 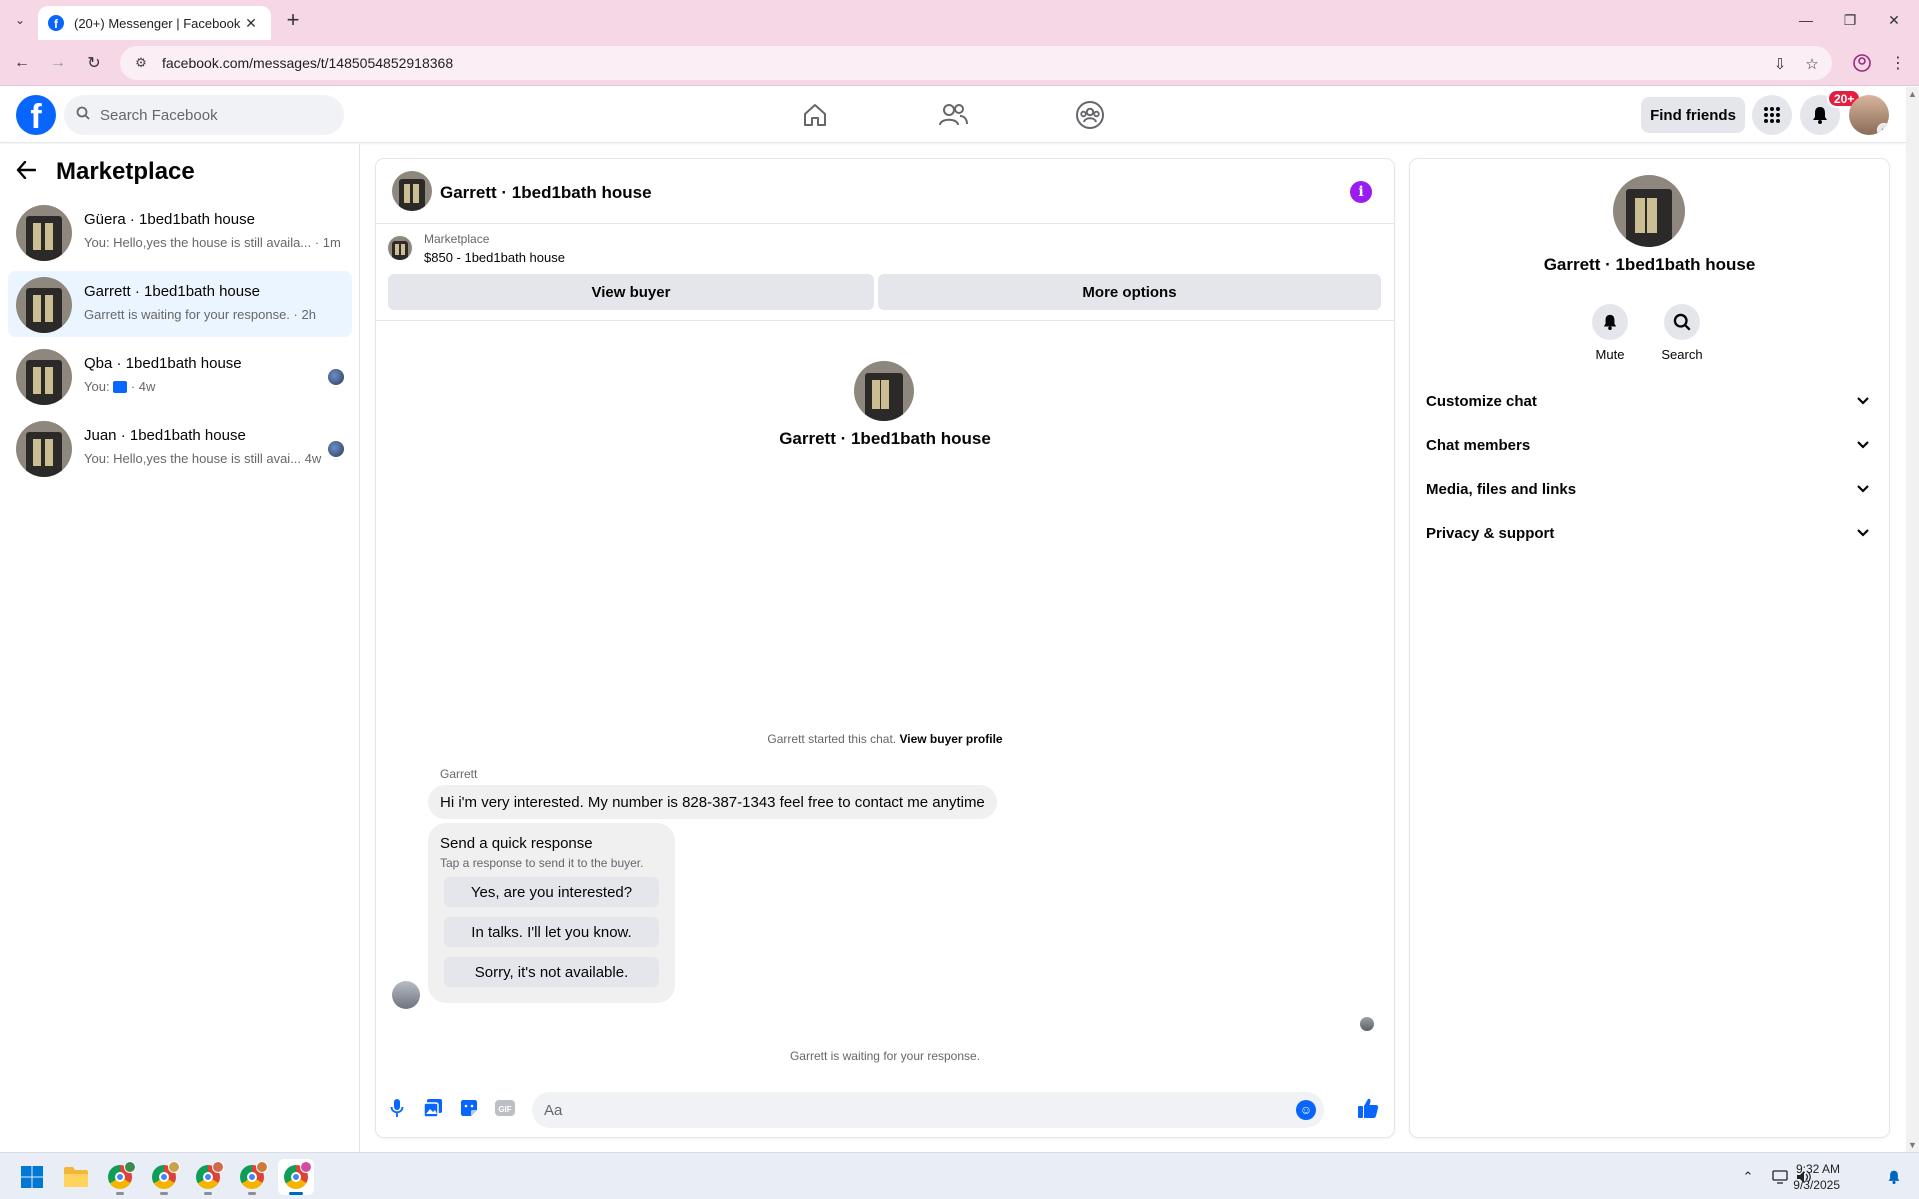 What do you see at coordinates (546, 193) in the screenshot?
I see `conversation-title: Garrett · 1bed1bath house` at bounding box center [546, 193].